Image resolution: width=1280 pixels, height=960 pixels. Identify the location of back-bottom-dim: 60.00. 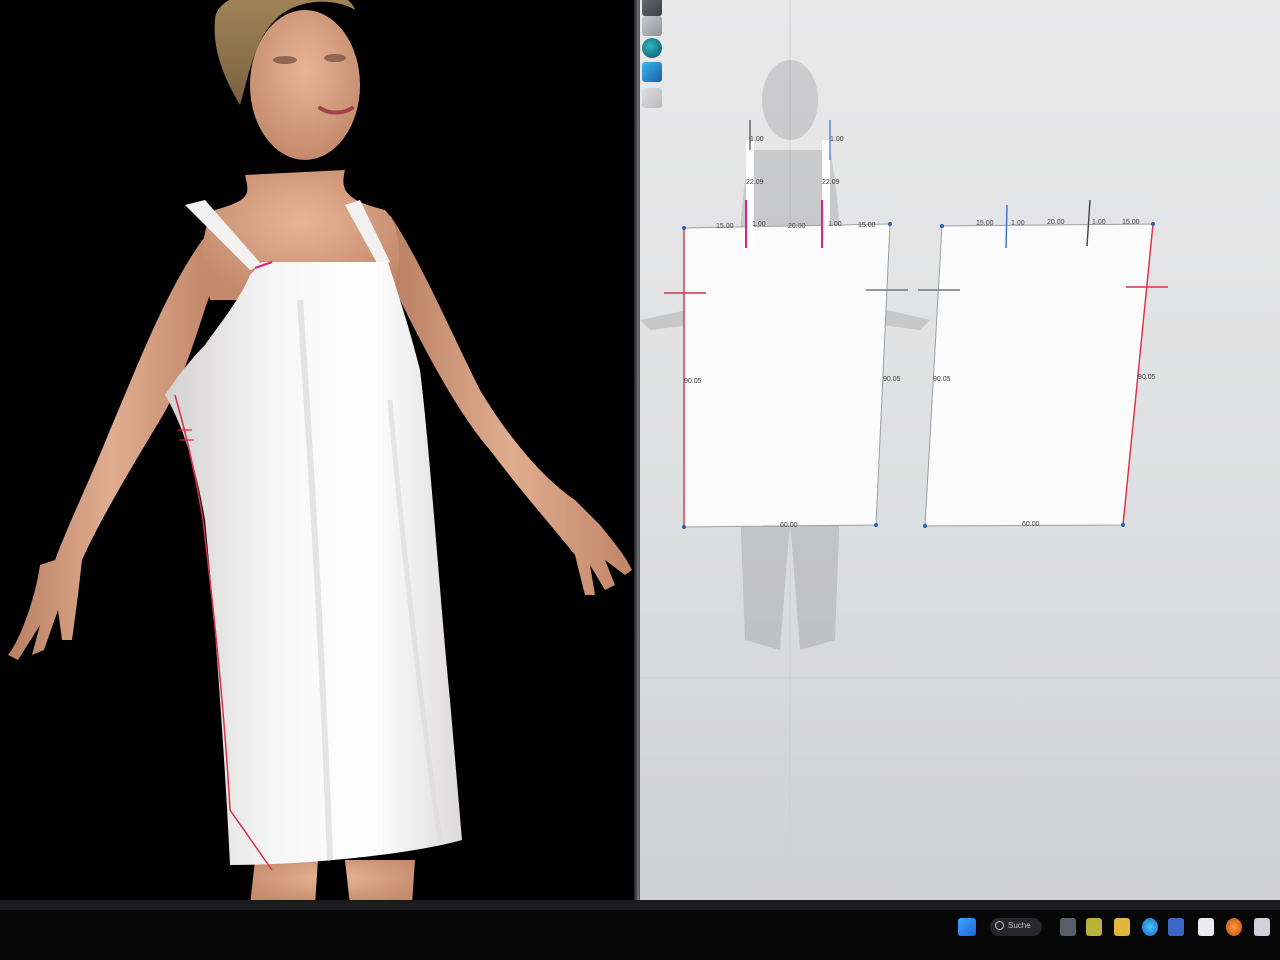
(1031, 524).